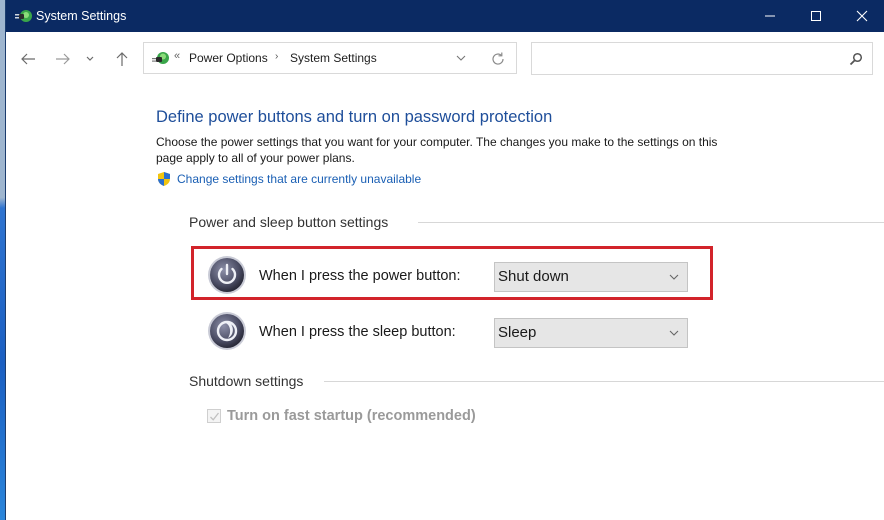 The width and height of the screenshot is (884, 520). I want to click on power-button-label: When I press the power button:, so click(360, 276).